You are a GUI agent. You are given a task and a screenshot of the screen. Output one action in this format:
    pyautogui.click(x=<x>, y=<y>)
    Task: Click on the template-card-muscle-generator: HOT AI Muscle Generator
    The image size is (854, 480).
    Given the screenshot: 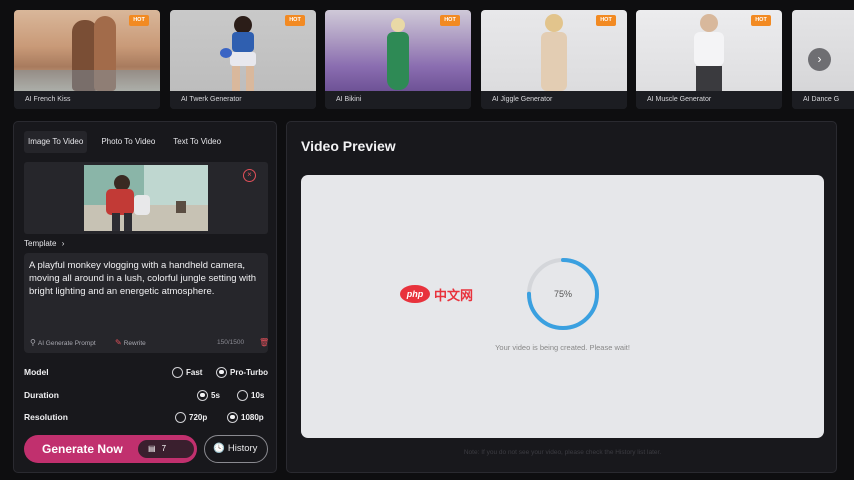 What is the action you would take?
    pyautogui.click(x=709, y=59)
    